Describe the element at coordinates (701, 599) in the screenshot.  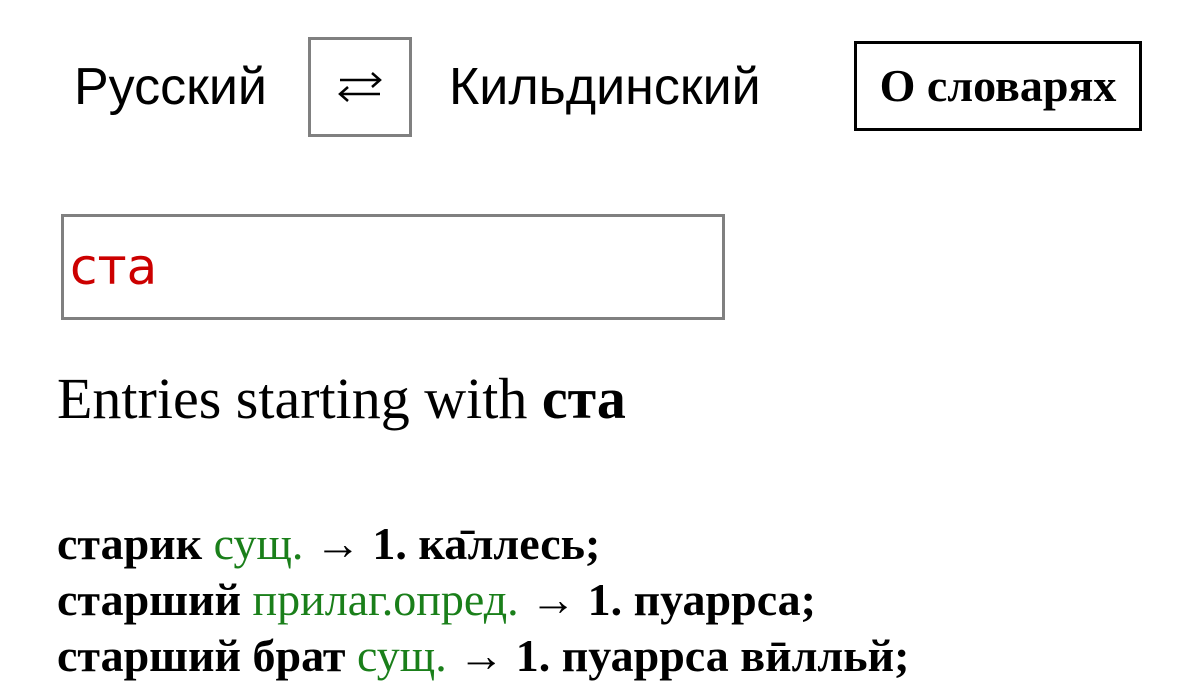
I see `entry-translation: 1. пуаррса;` at that location.